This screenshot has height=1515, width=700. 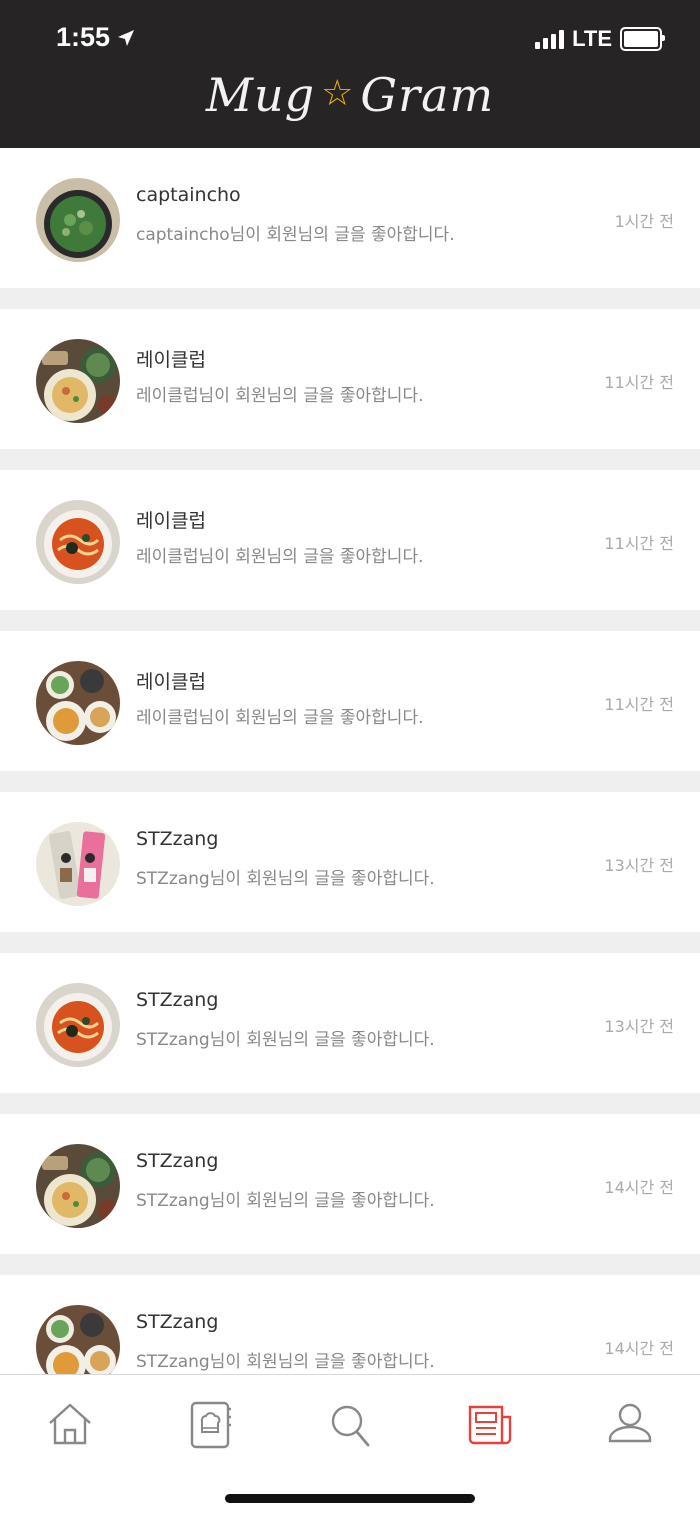 What do you see at coordinates (126, 37) in the screenshot?
I see `location-arrow-icon` at bounding box center [126, 37].